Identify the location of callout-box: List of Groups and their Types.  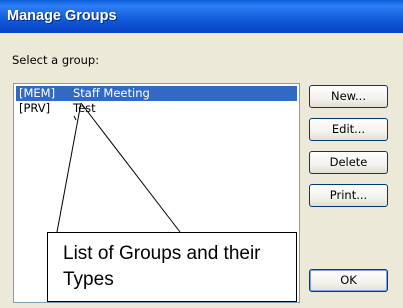
(172, 267).